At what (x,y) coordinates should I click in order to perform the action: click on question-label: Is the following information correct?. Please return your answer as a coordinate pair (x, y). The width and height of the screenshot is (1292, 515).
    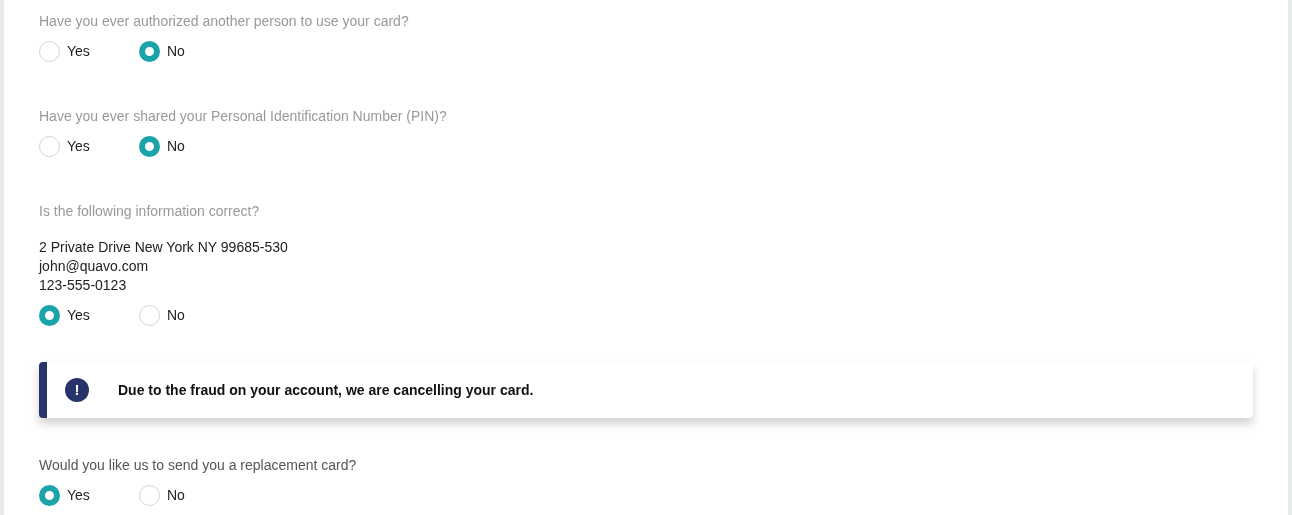
    Looking at the image, I should click on (150, 211).